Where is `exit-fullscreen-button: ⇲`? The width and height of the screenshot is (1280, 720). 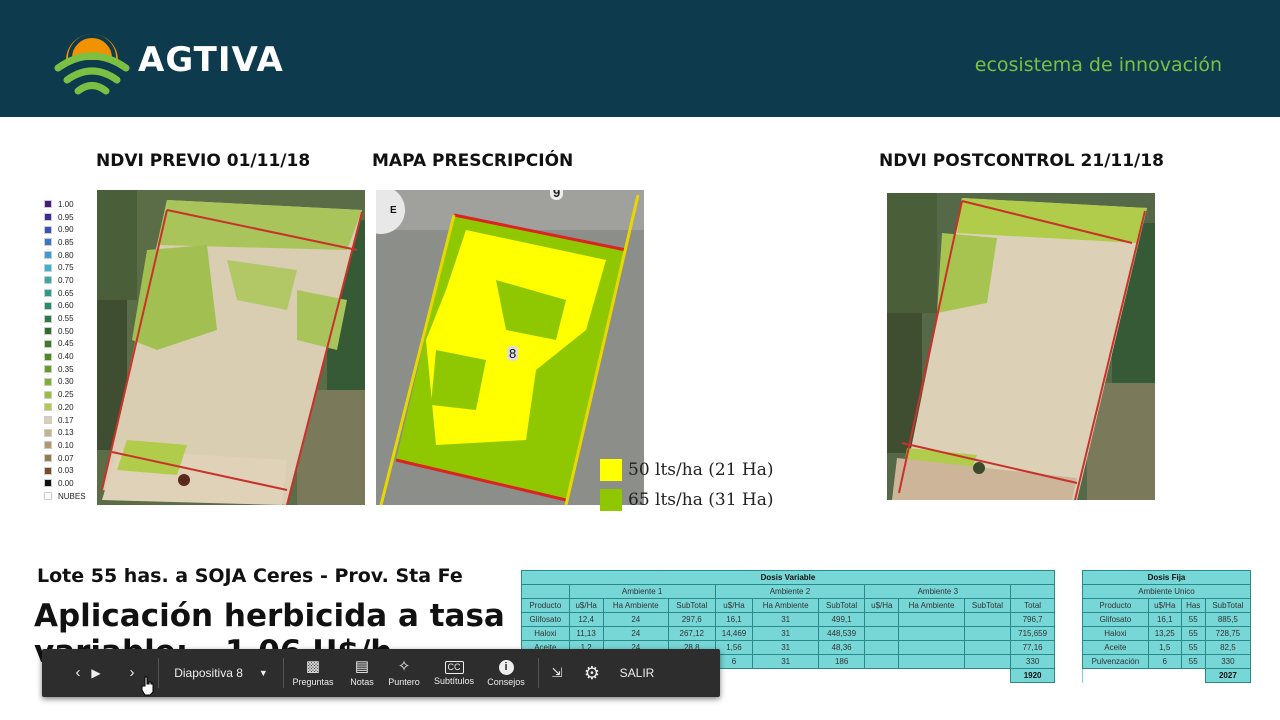 exit-fullscreen-button: ⇲ is located at coordinates (557, 673).